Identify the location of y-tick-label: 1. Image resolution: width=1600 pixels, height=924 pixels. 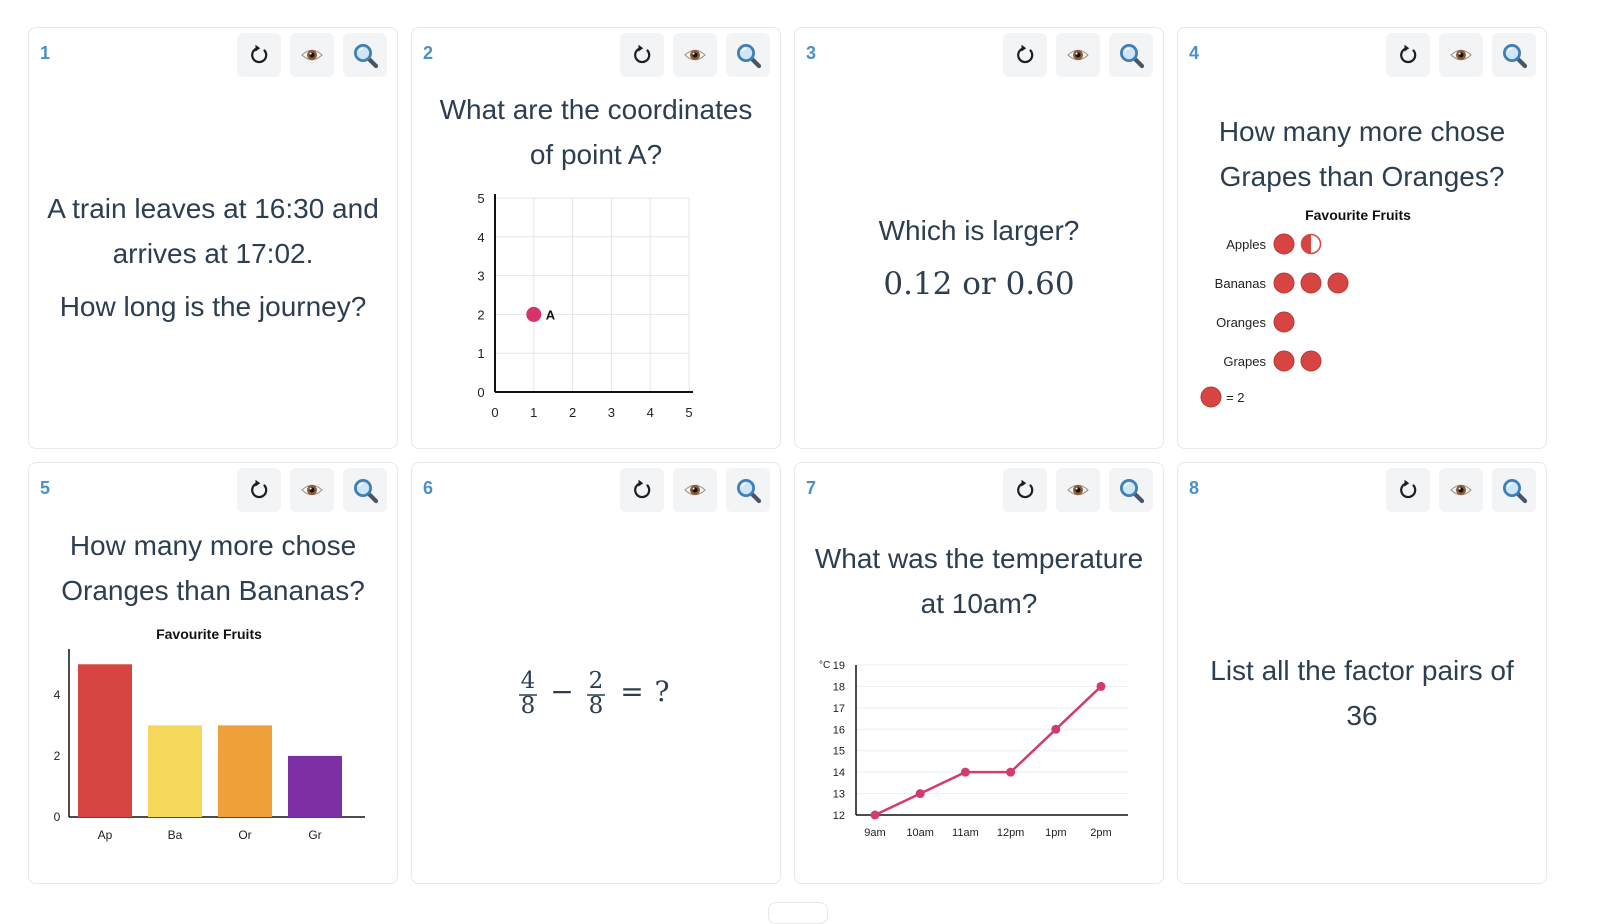
(480, 353).